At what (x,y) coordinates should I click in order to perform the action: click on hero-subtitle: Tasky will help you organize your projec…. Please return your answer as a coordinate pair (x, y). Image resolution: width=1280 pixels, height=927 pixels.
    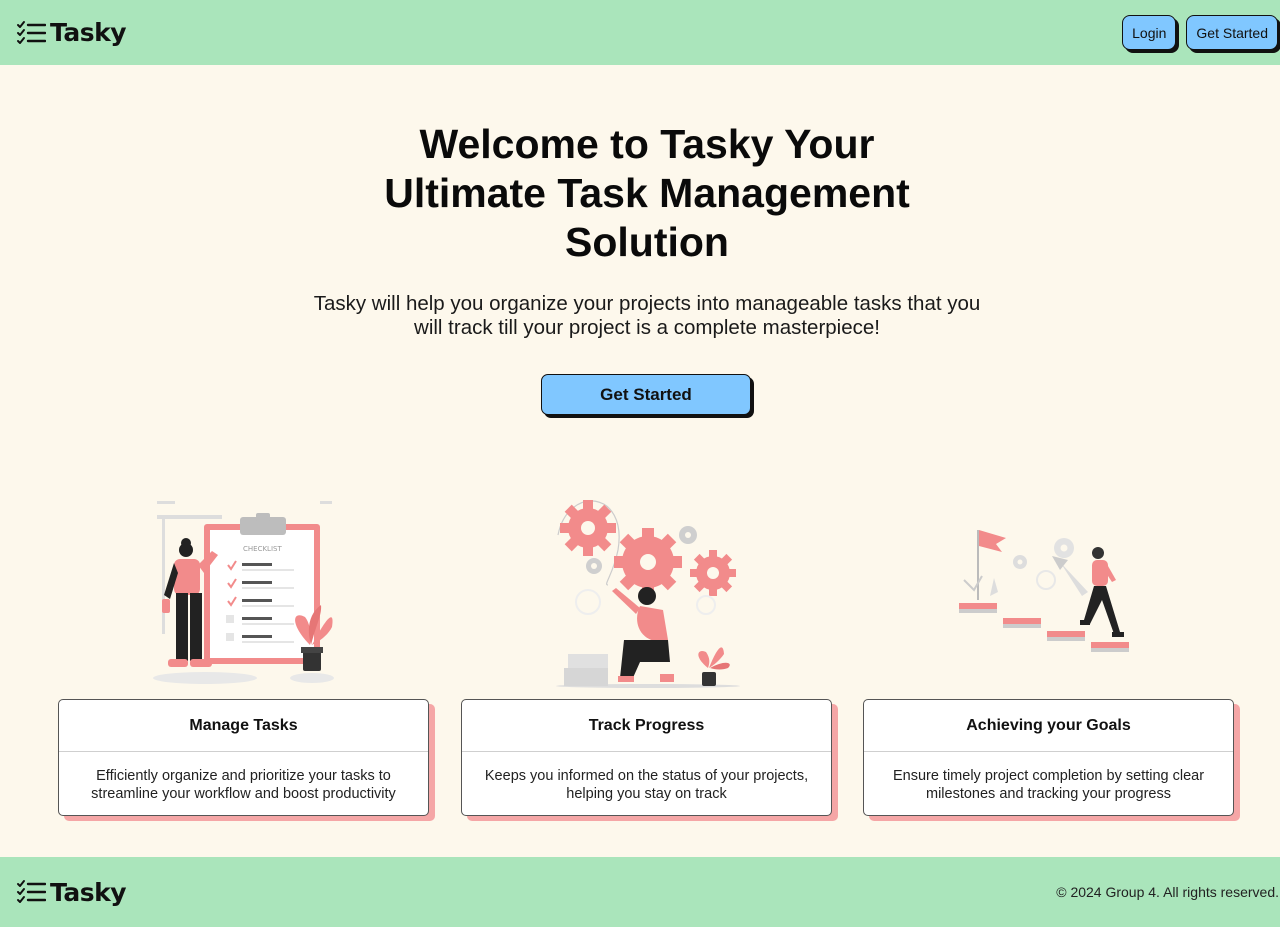
    Looking at the image, I should click on (647, 315).